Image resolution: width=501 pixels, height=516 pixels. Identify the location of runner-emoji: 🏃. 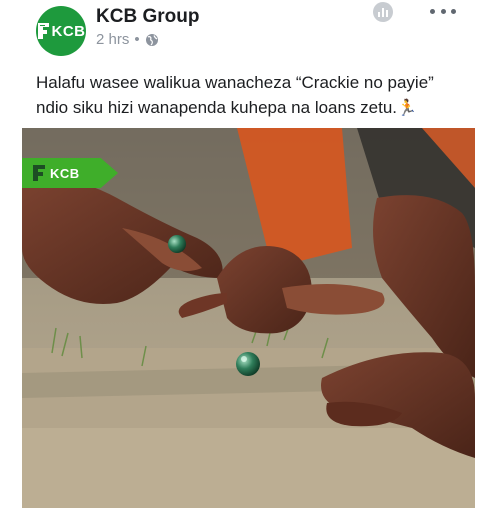
(407, 108).